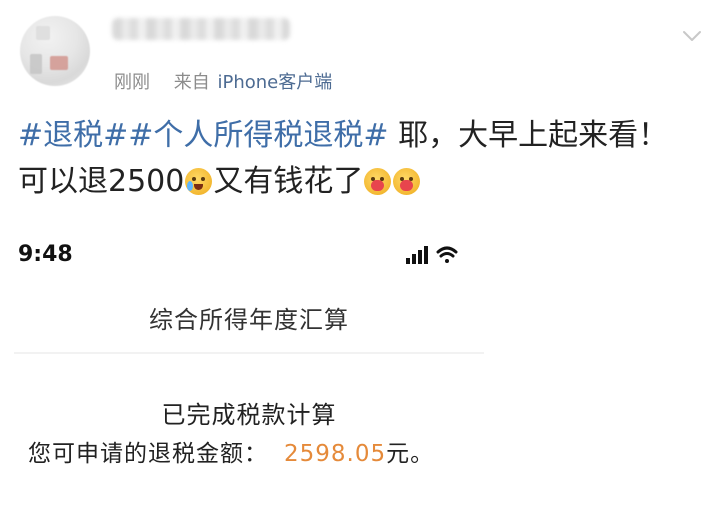 This screenshot has width=722, height=506. I want to click on post-line-1: #退税##个人所得税退税# 耶，大早上起来看！, so click(363, 136).